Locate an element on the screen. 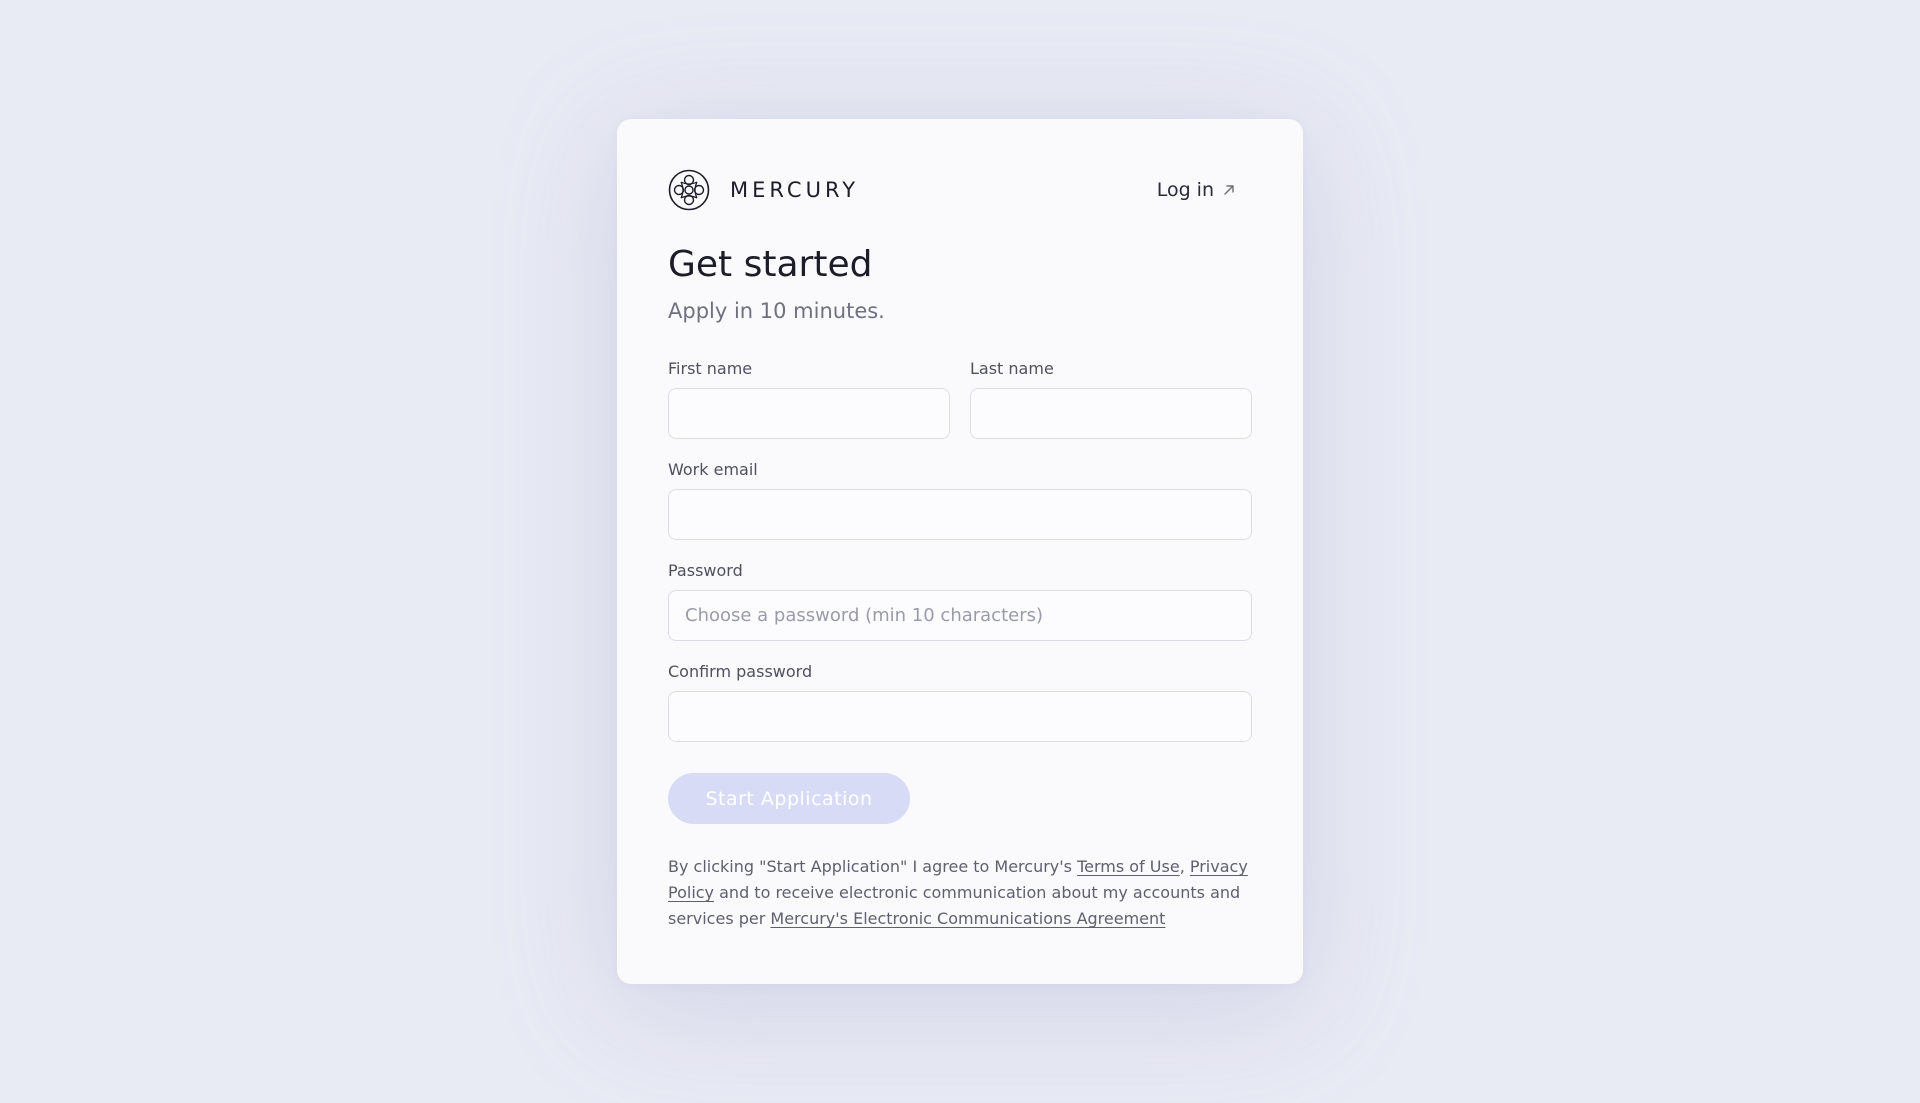  confirm-password-input is located at coordinates (960, 716).